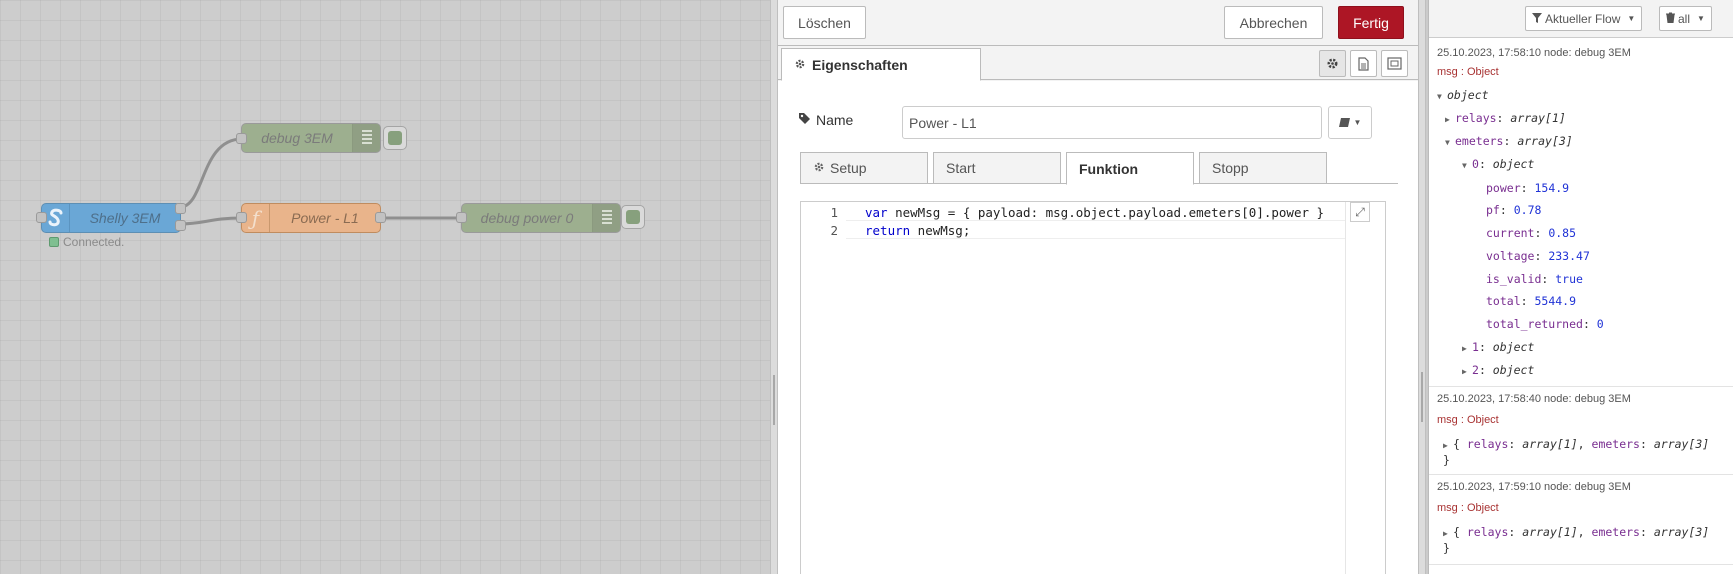 Image resolution: width=1733 pixels, height=574 pixels. I want to click on tree-field: current: 0.85, so click(1531, 233).